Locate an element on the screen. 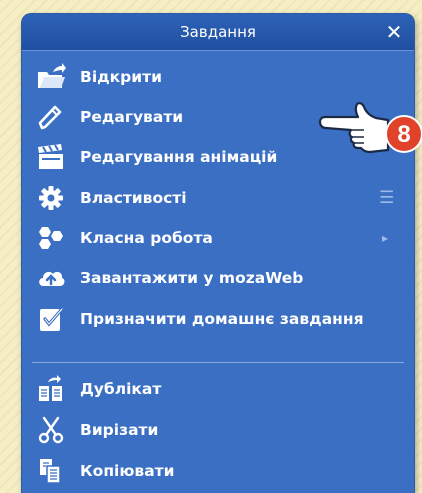 The width and height of the screenshot is (422, 493). gear-icon is located at coordinates (51, 198).